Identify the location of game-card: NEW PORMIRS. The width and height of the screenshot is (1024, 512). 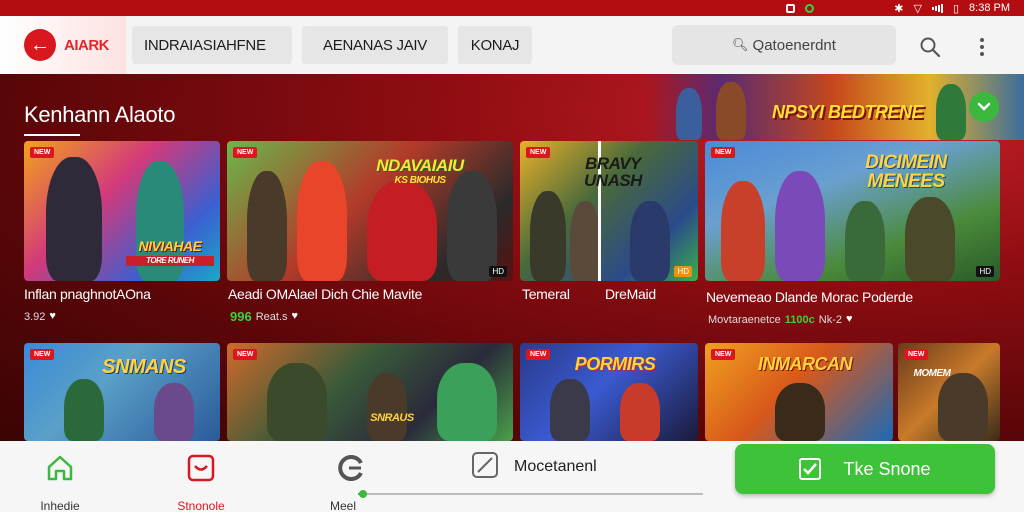
(609, 392).